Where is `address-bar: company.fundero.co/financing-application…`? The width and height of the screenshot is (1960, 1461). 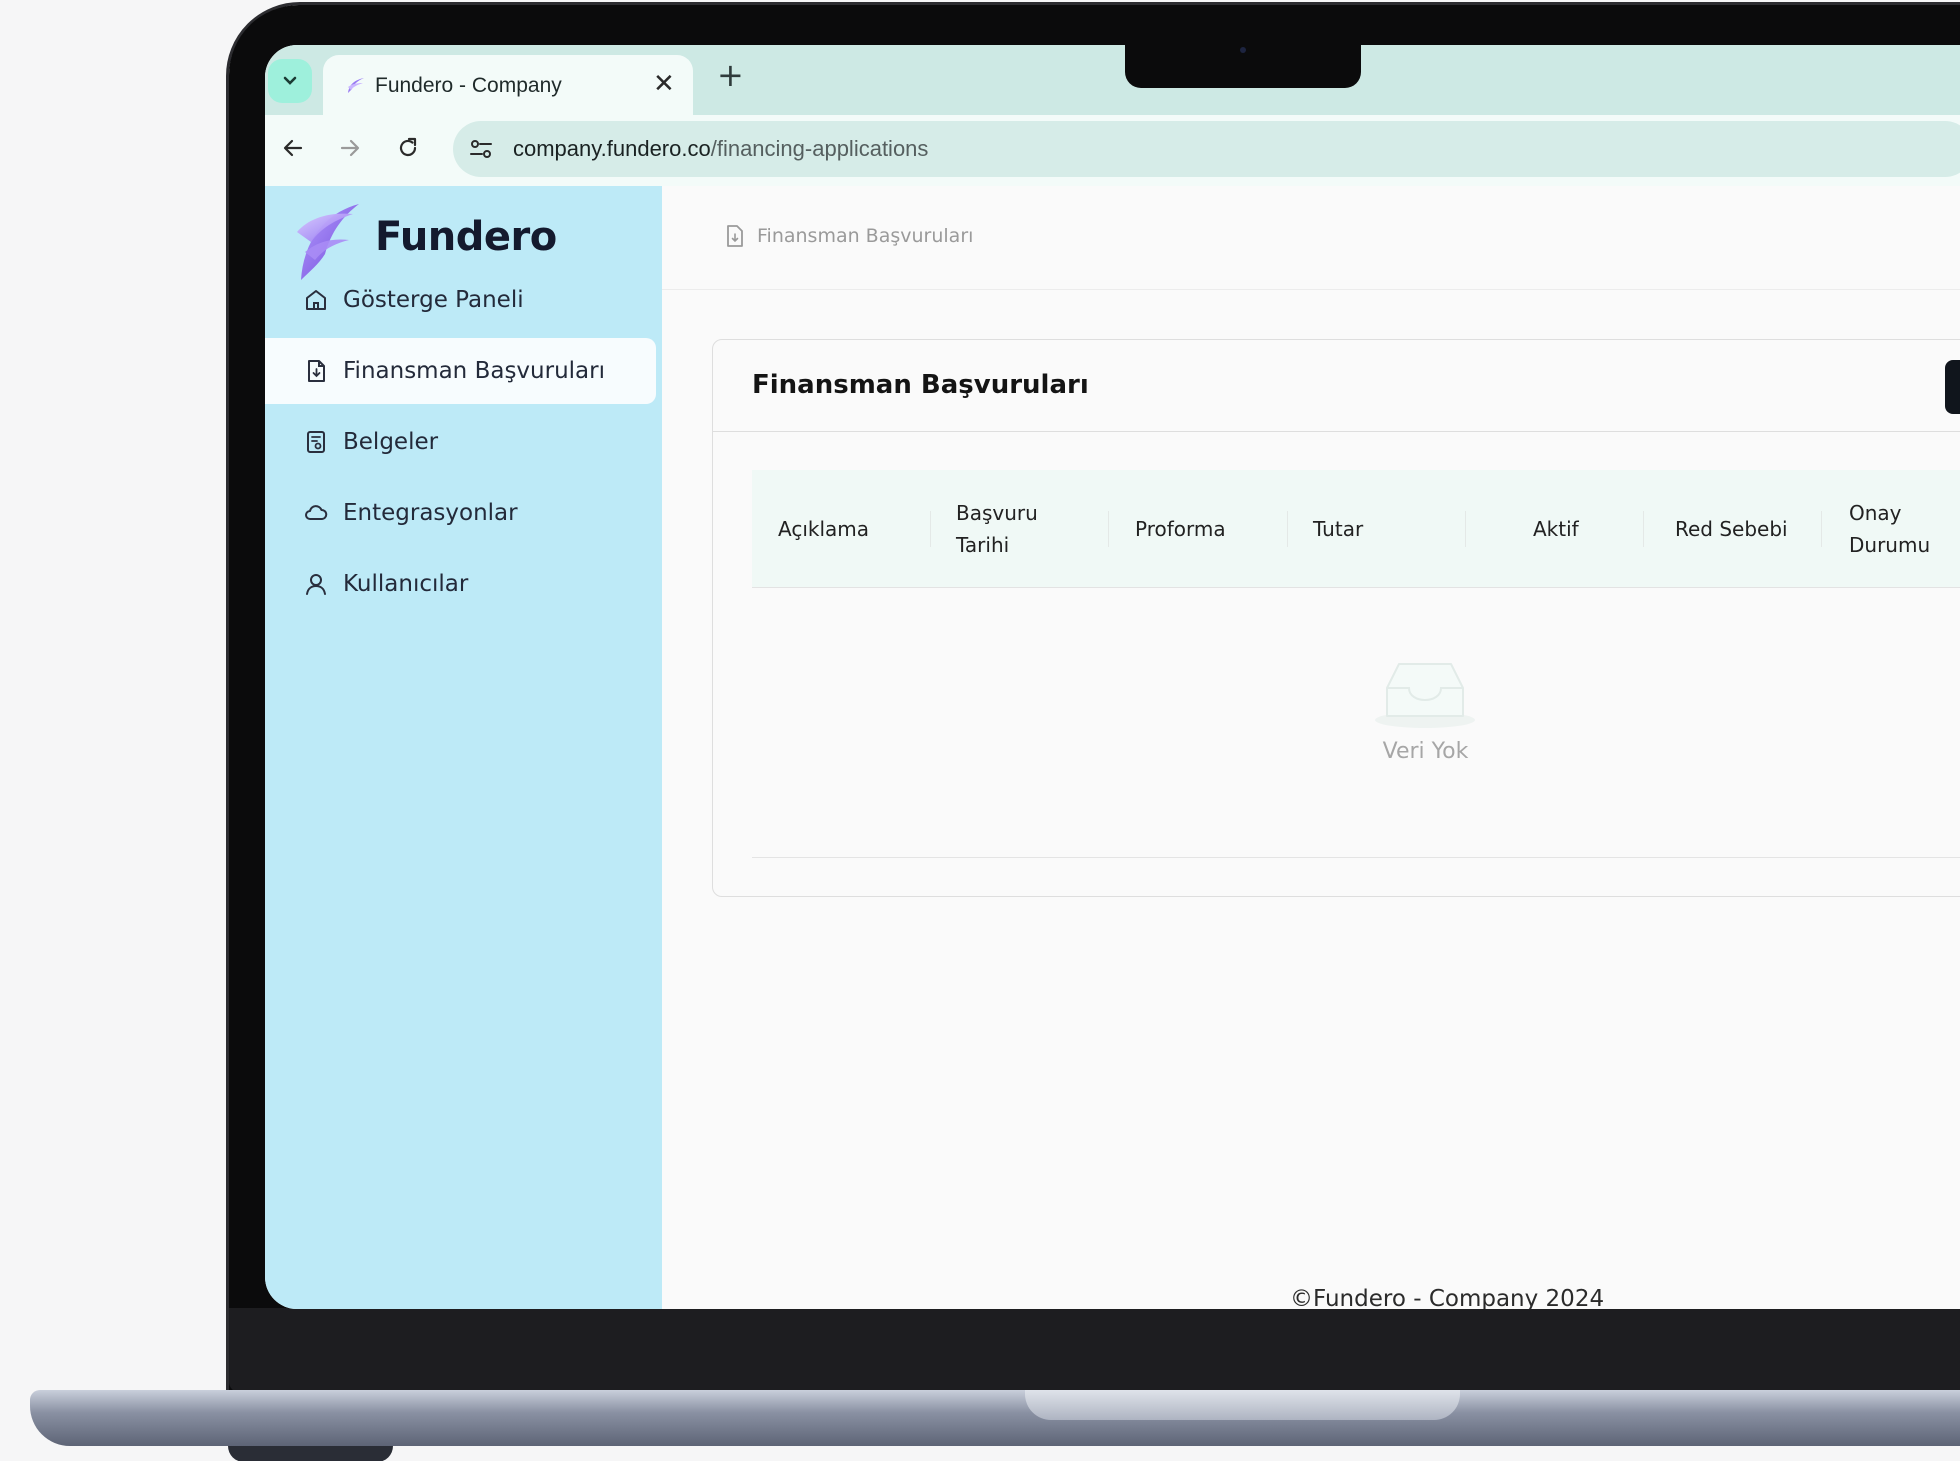 address-bar: company.fundero.co/financing-application… is located at coordinates (1206, 149).